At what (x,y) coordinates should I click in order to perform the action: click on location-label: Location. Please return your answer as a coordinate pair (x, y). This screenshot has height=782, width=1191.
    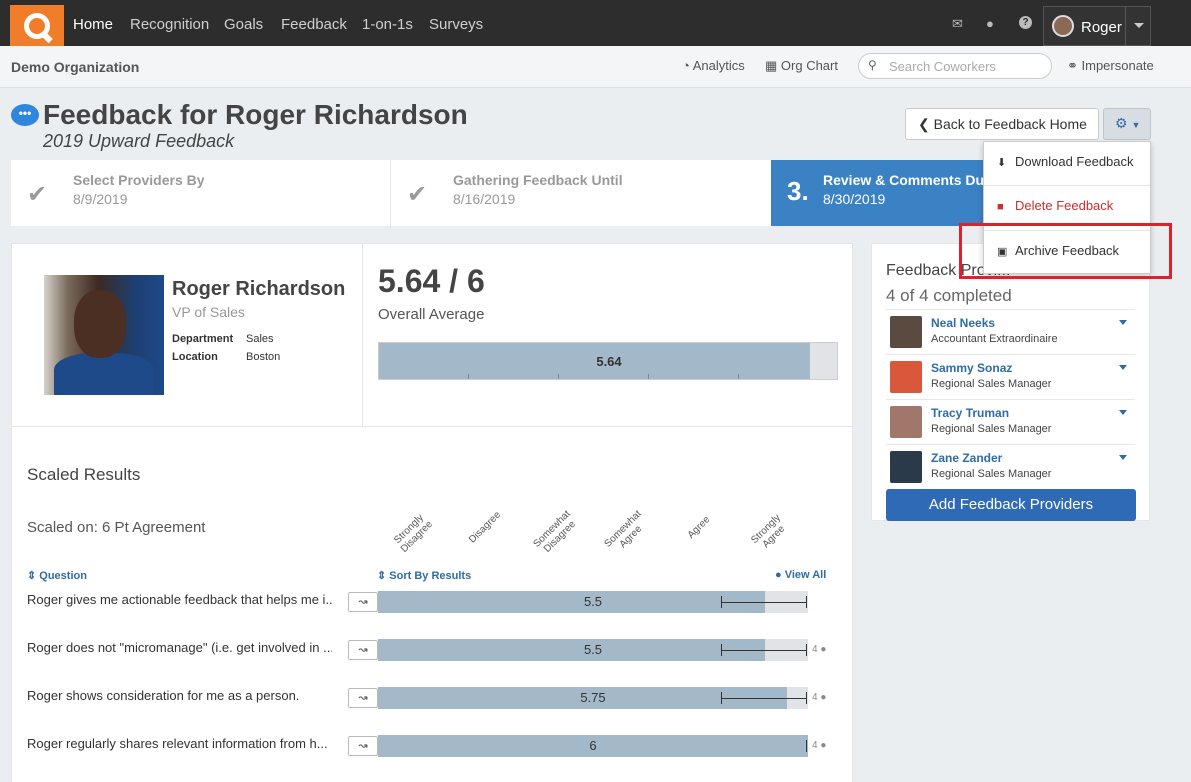
    Looking at the image, I should click on (195, 357).